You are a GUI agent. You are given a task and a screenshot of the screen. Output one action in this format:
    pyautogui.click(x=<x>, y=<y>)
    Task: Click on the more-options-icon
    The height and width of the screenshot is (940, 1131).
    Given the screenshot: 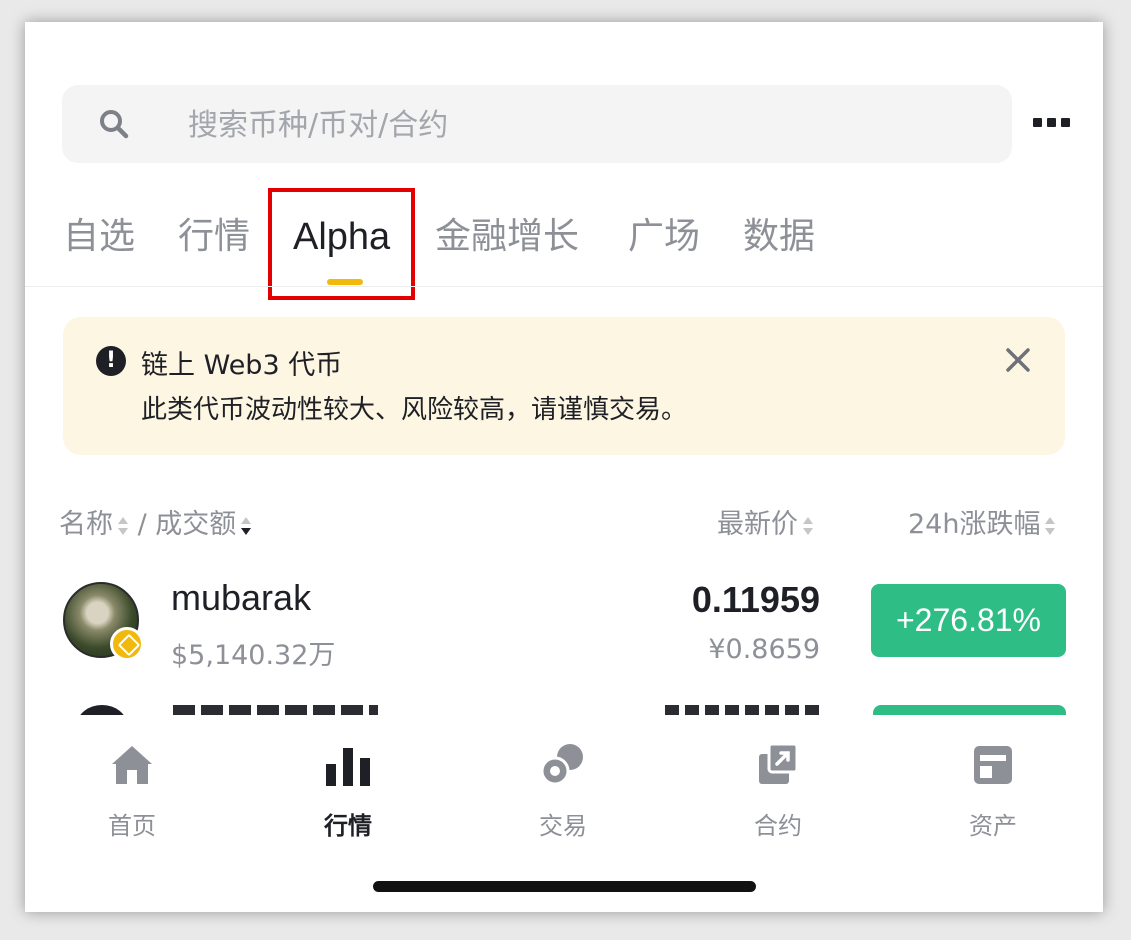 What is the action you would take?
    pyautogui.click(x=1051, y=122)
    